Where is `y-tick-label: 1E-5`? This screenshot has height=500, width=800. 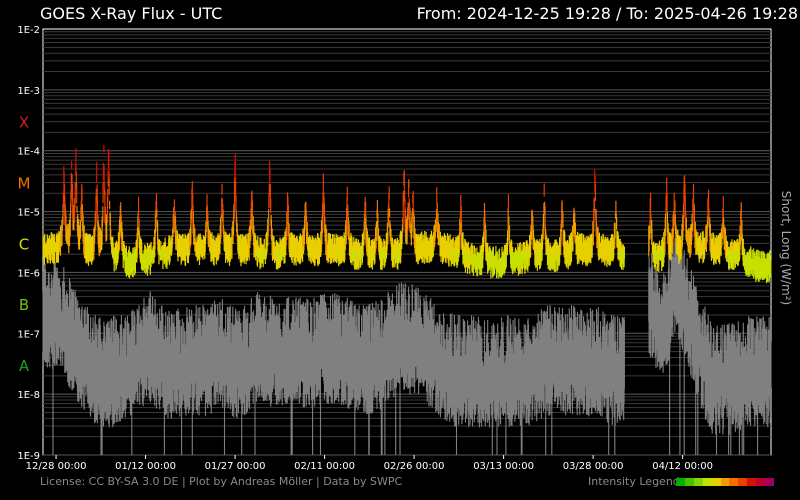 y-tick-label: 1E-5 is located at coordinates (28, 213).